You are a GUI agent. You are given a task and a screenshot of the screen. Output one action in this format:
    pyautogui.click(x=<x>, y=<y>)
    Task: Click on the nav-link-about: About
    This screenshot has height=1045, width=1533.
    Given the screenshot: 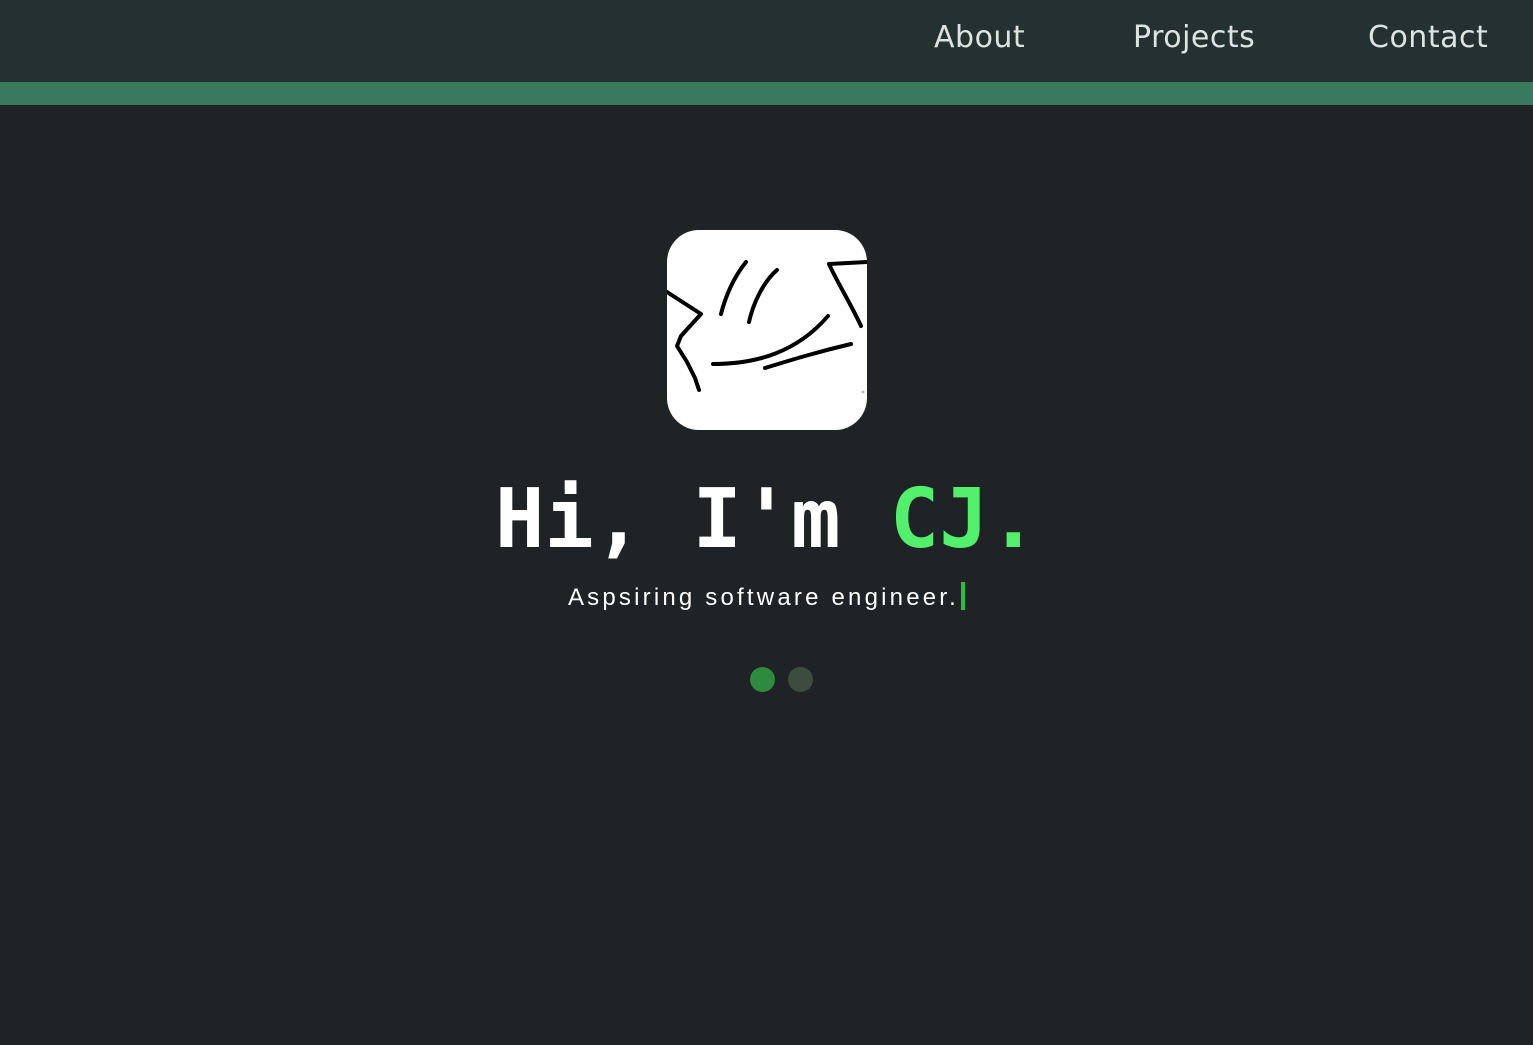 What is the action you would take?
    pyautogui.click(x=979, y=38)
    